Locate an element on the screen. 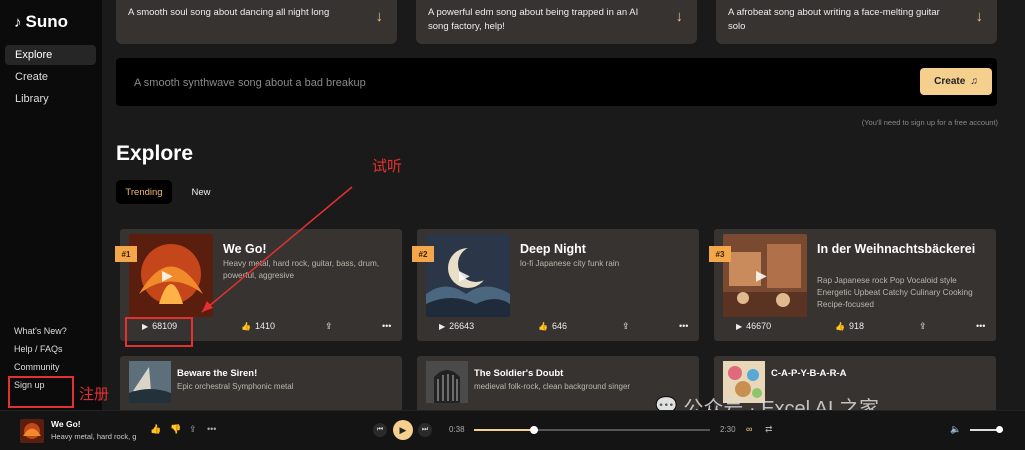 The height and width of the screenshot is (450, 1025). thumbs-down-icon: 👎 is located at coordinates (175, 429).